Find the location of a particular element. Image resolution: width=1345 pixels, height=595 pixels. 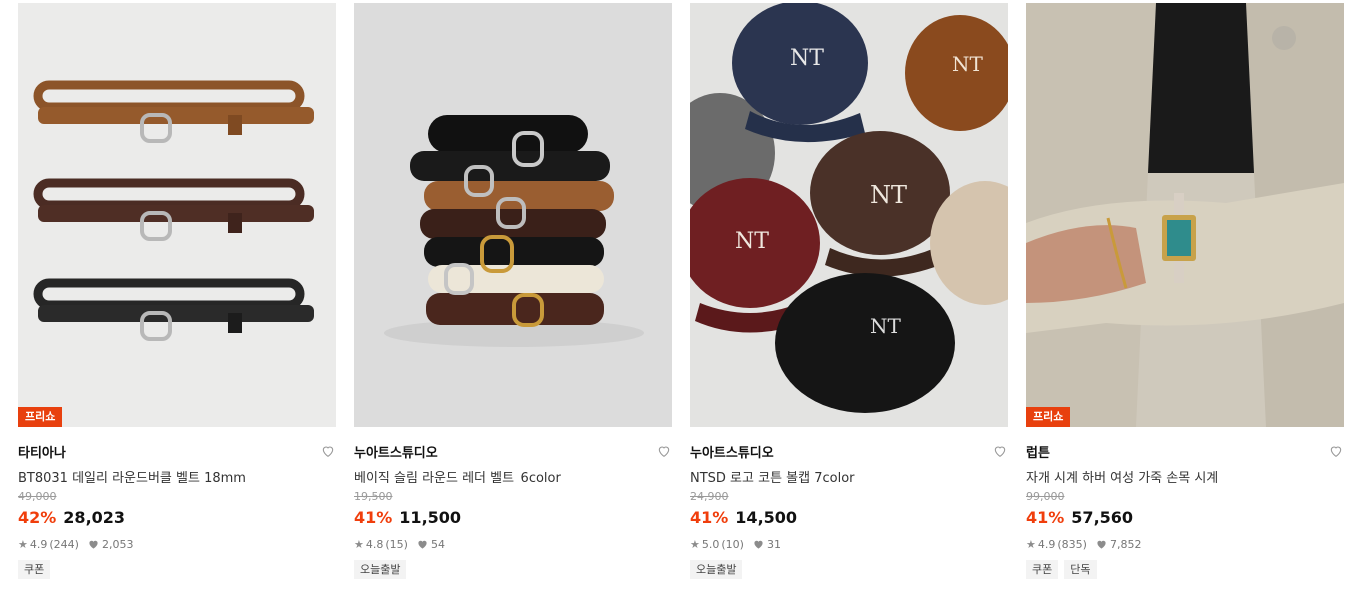

original-price: 49,000 is located at coordinates (37, 496).